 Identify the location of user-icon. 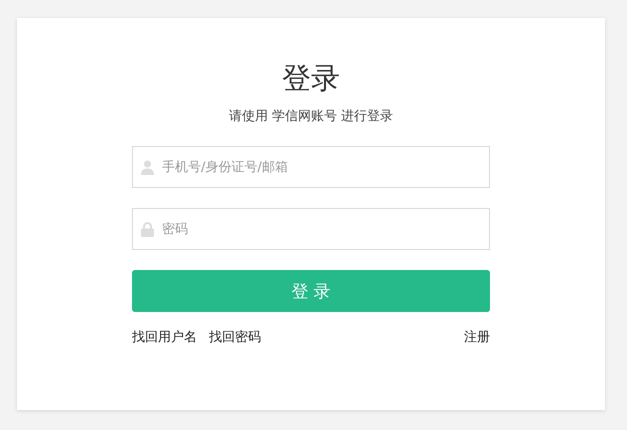
(147, 167).